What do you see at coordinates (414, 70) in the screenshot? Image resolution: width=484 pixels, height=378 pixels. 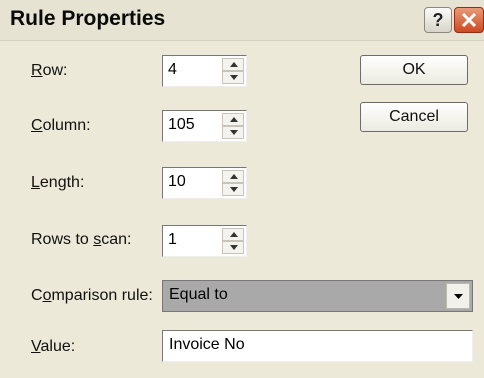 I see `ok-button: OK` at bounding box center [414, 70].